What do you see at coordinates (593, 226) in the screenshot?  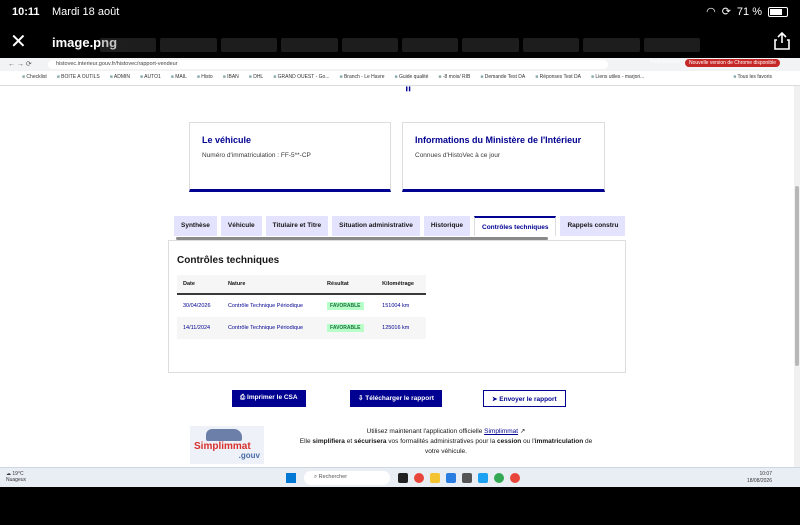 I see `tab-rappels-constructeur: Rappels constru` at bounding box center [593, 226].